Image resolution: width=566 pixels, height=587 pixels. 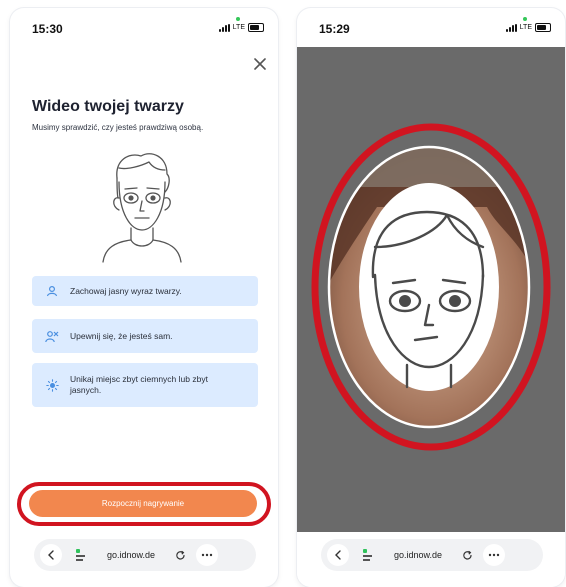 I want to click on tip-text: Upewnij się, że jesteś sam., so click(x=121, y=336).